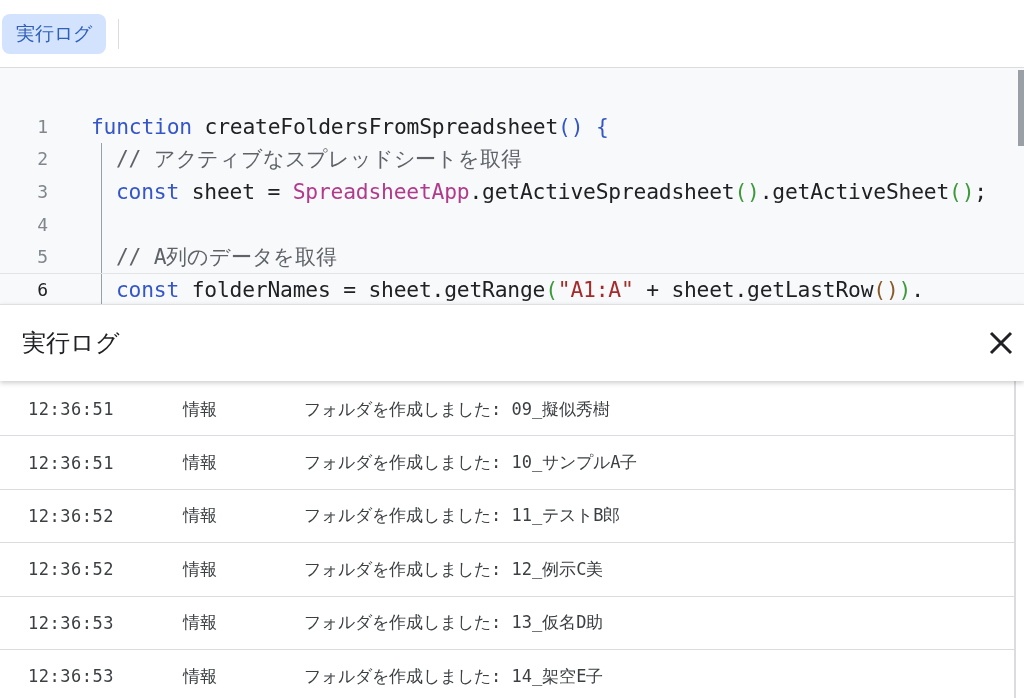 This screenshot has width=1024, height=698. Describe the element at coordinates (471, 463) in the screenshot. I see `log-message: フォルダを作成しました: 10_サンプルA子` at that location.